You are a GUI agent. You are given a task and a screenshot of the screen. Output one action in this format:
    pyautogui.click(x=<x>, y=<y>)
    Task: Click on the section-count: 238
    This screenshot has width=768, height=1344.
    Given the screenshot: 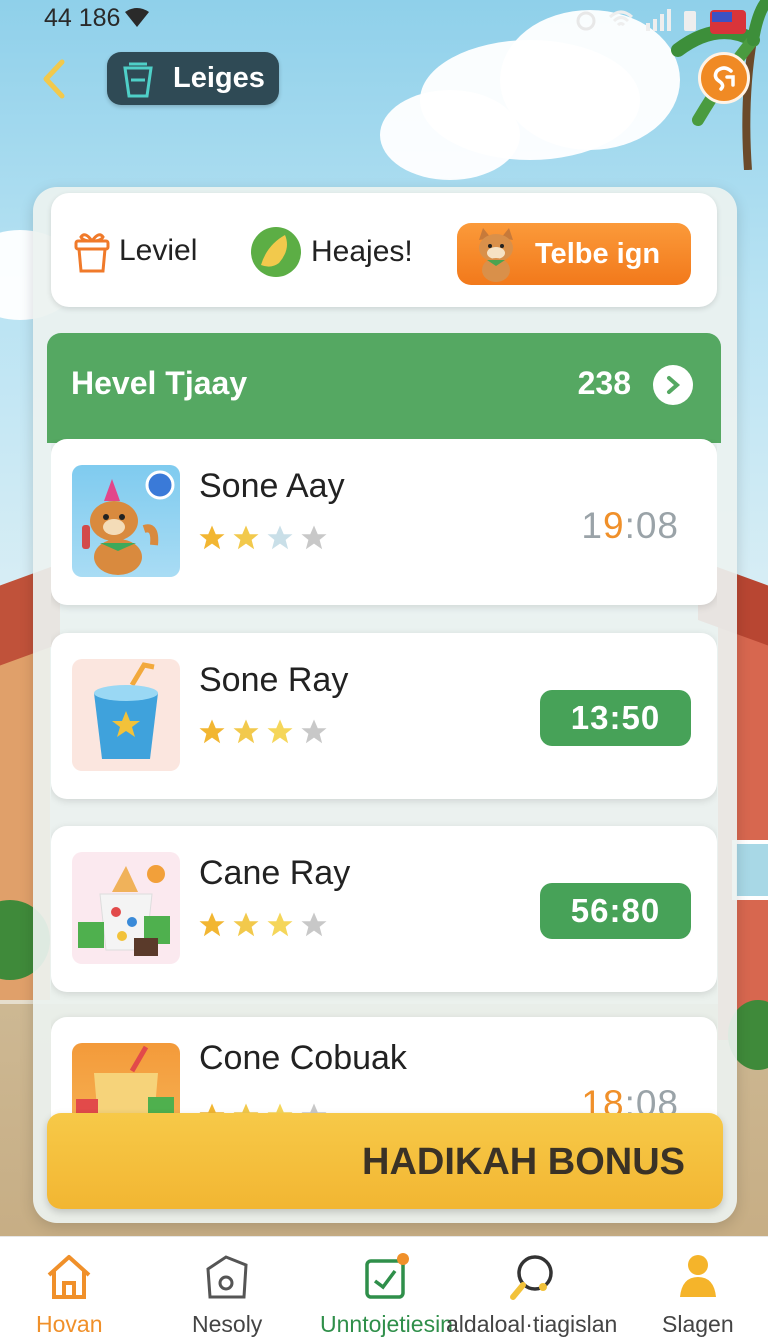 What is the action you would take?
    pyautogui.click(x=604, y=383)
    